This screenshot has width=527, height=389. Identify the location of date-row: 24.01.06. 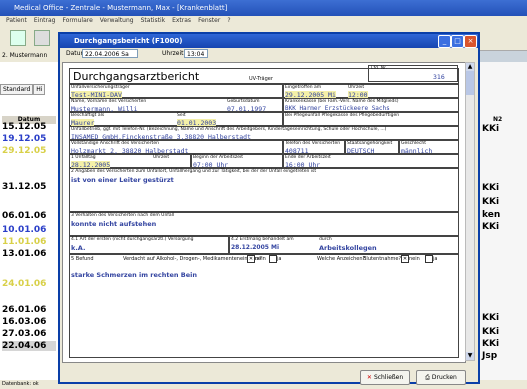
(29, 284).